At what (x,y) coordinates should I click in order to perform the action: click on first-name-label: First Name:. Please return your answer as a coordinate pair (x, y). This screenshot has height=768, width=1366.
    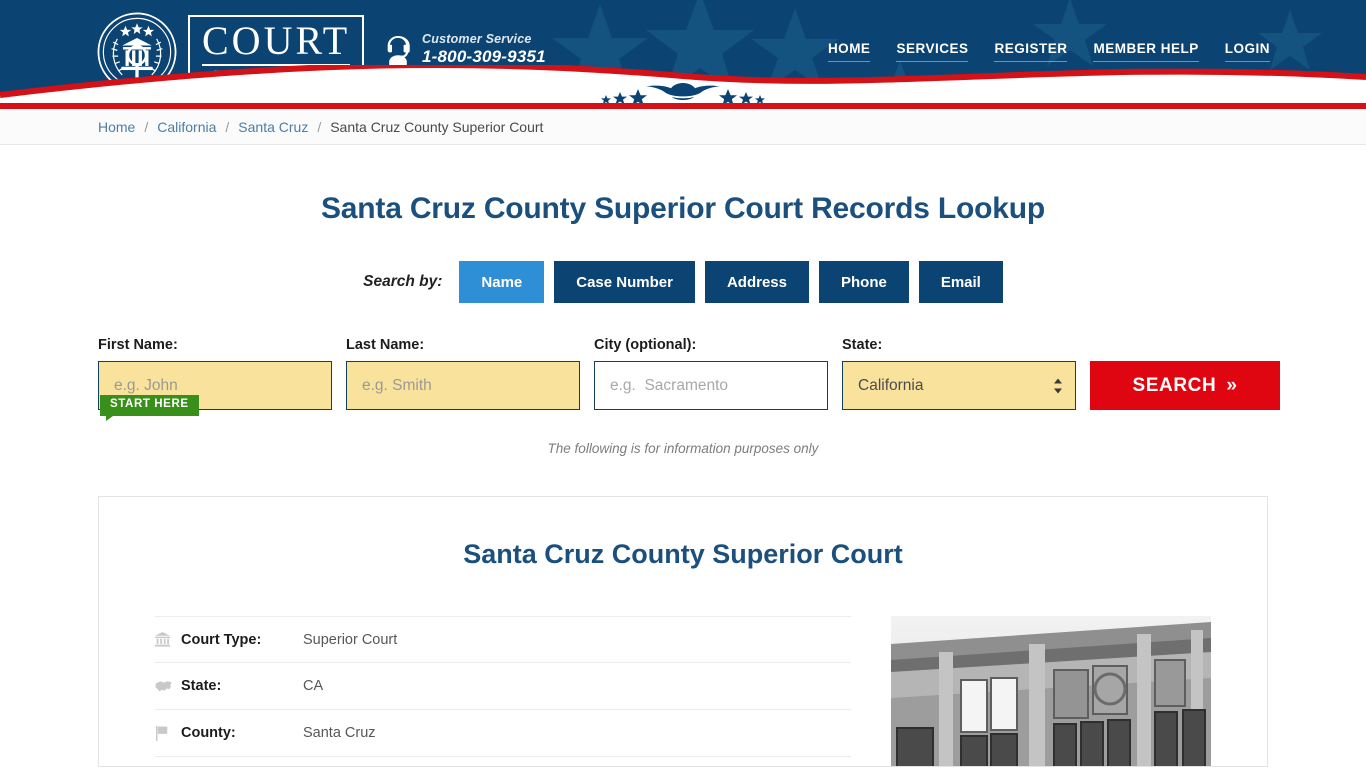
    Looking at the image, I should click on (138, 345).